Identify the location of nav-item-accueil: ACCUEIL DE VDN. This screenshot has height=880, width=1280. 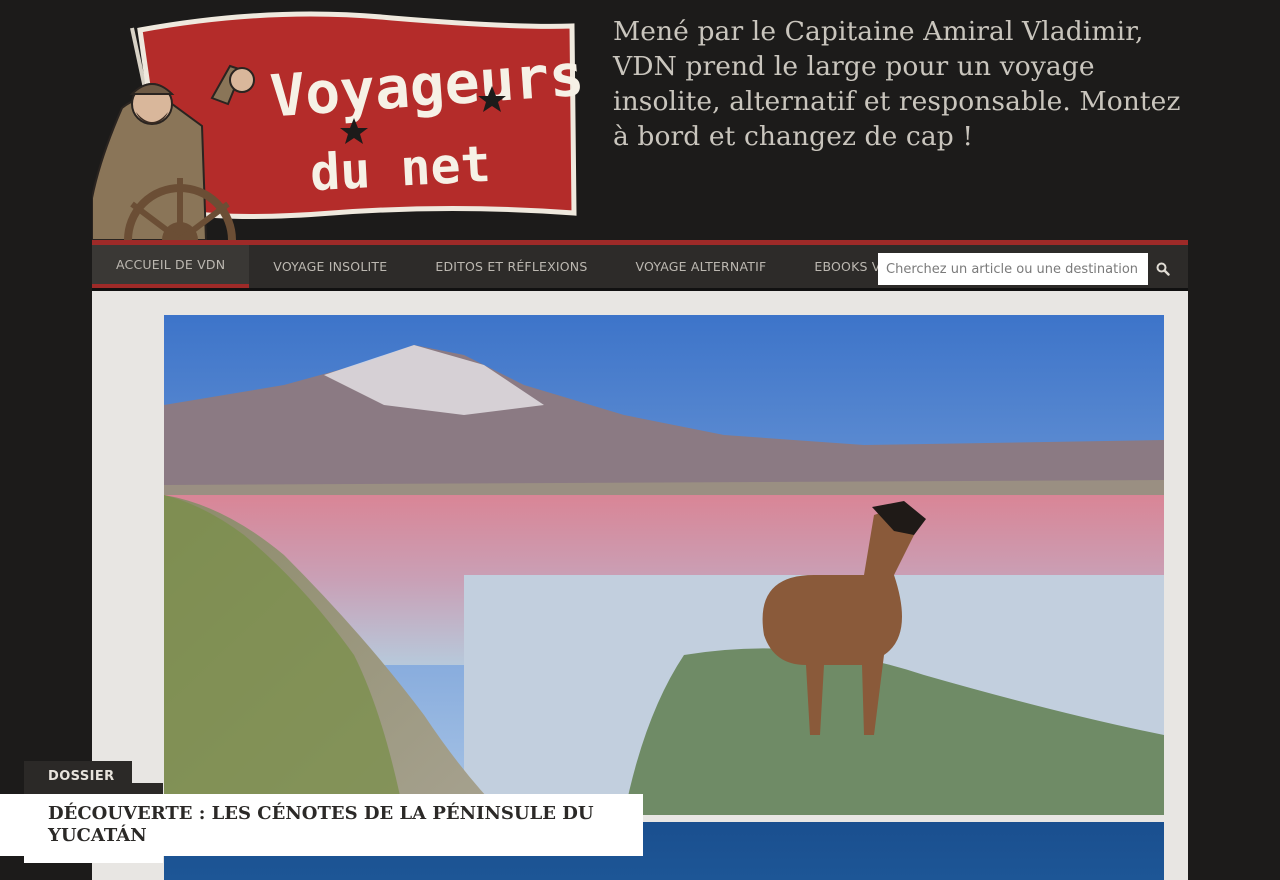
(171, 266).